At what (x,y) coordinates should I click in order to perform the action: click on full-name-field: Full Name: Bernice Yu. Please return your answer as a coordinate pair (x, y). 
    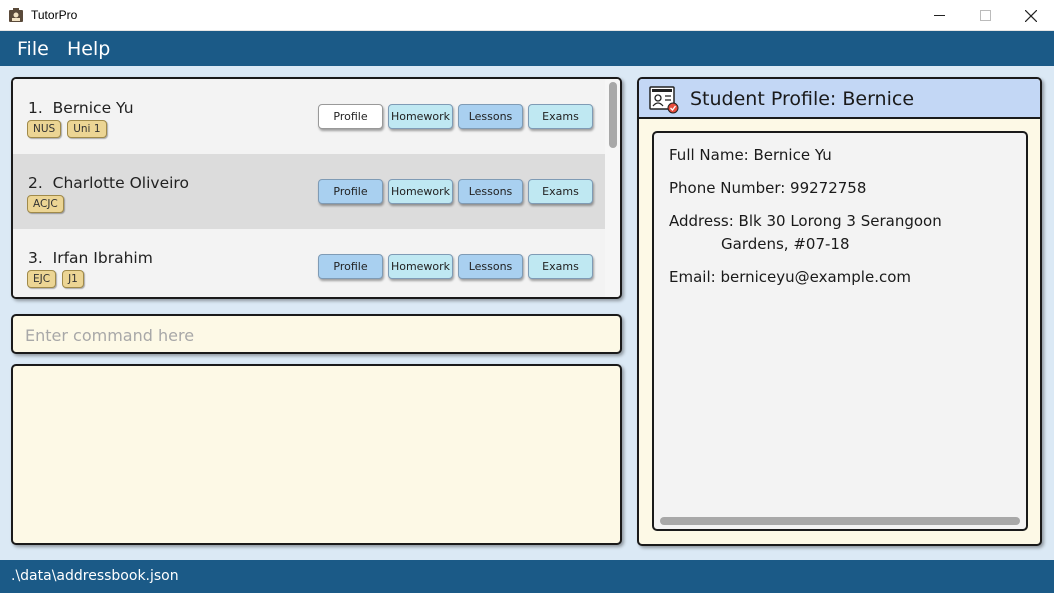
    Looking at the image, I should click on (750, 155).